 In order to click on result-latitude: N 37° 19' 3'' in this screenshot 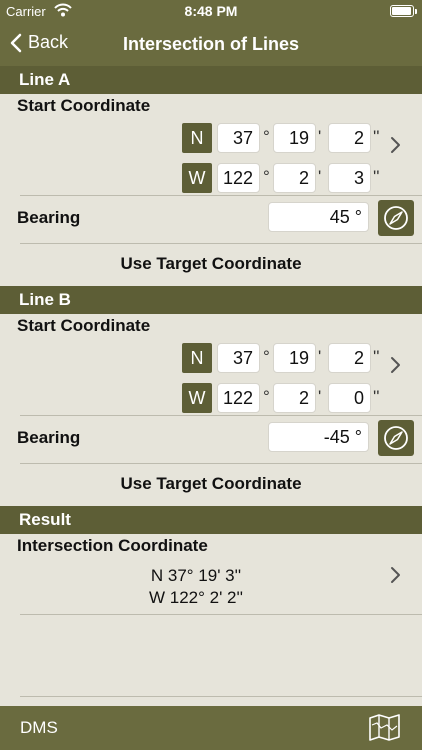, I will do `click(196, 575)`.